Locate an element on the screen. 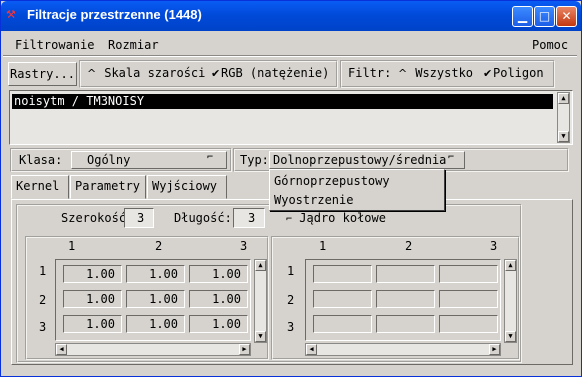 This screenshot has height=377, width=582. jadro-option: ⌐ Jądro kołowe is located at coordinates (336, 218).